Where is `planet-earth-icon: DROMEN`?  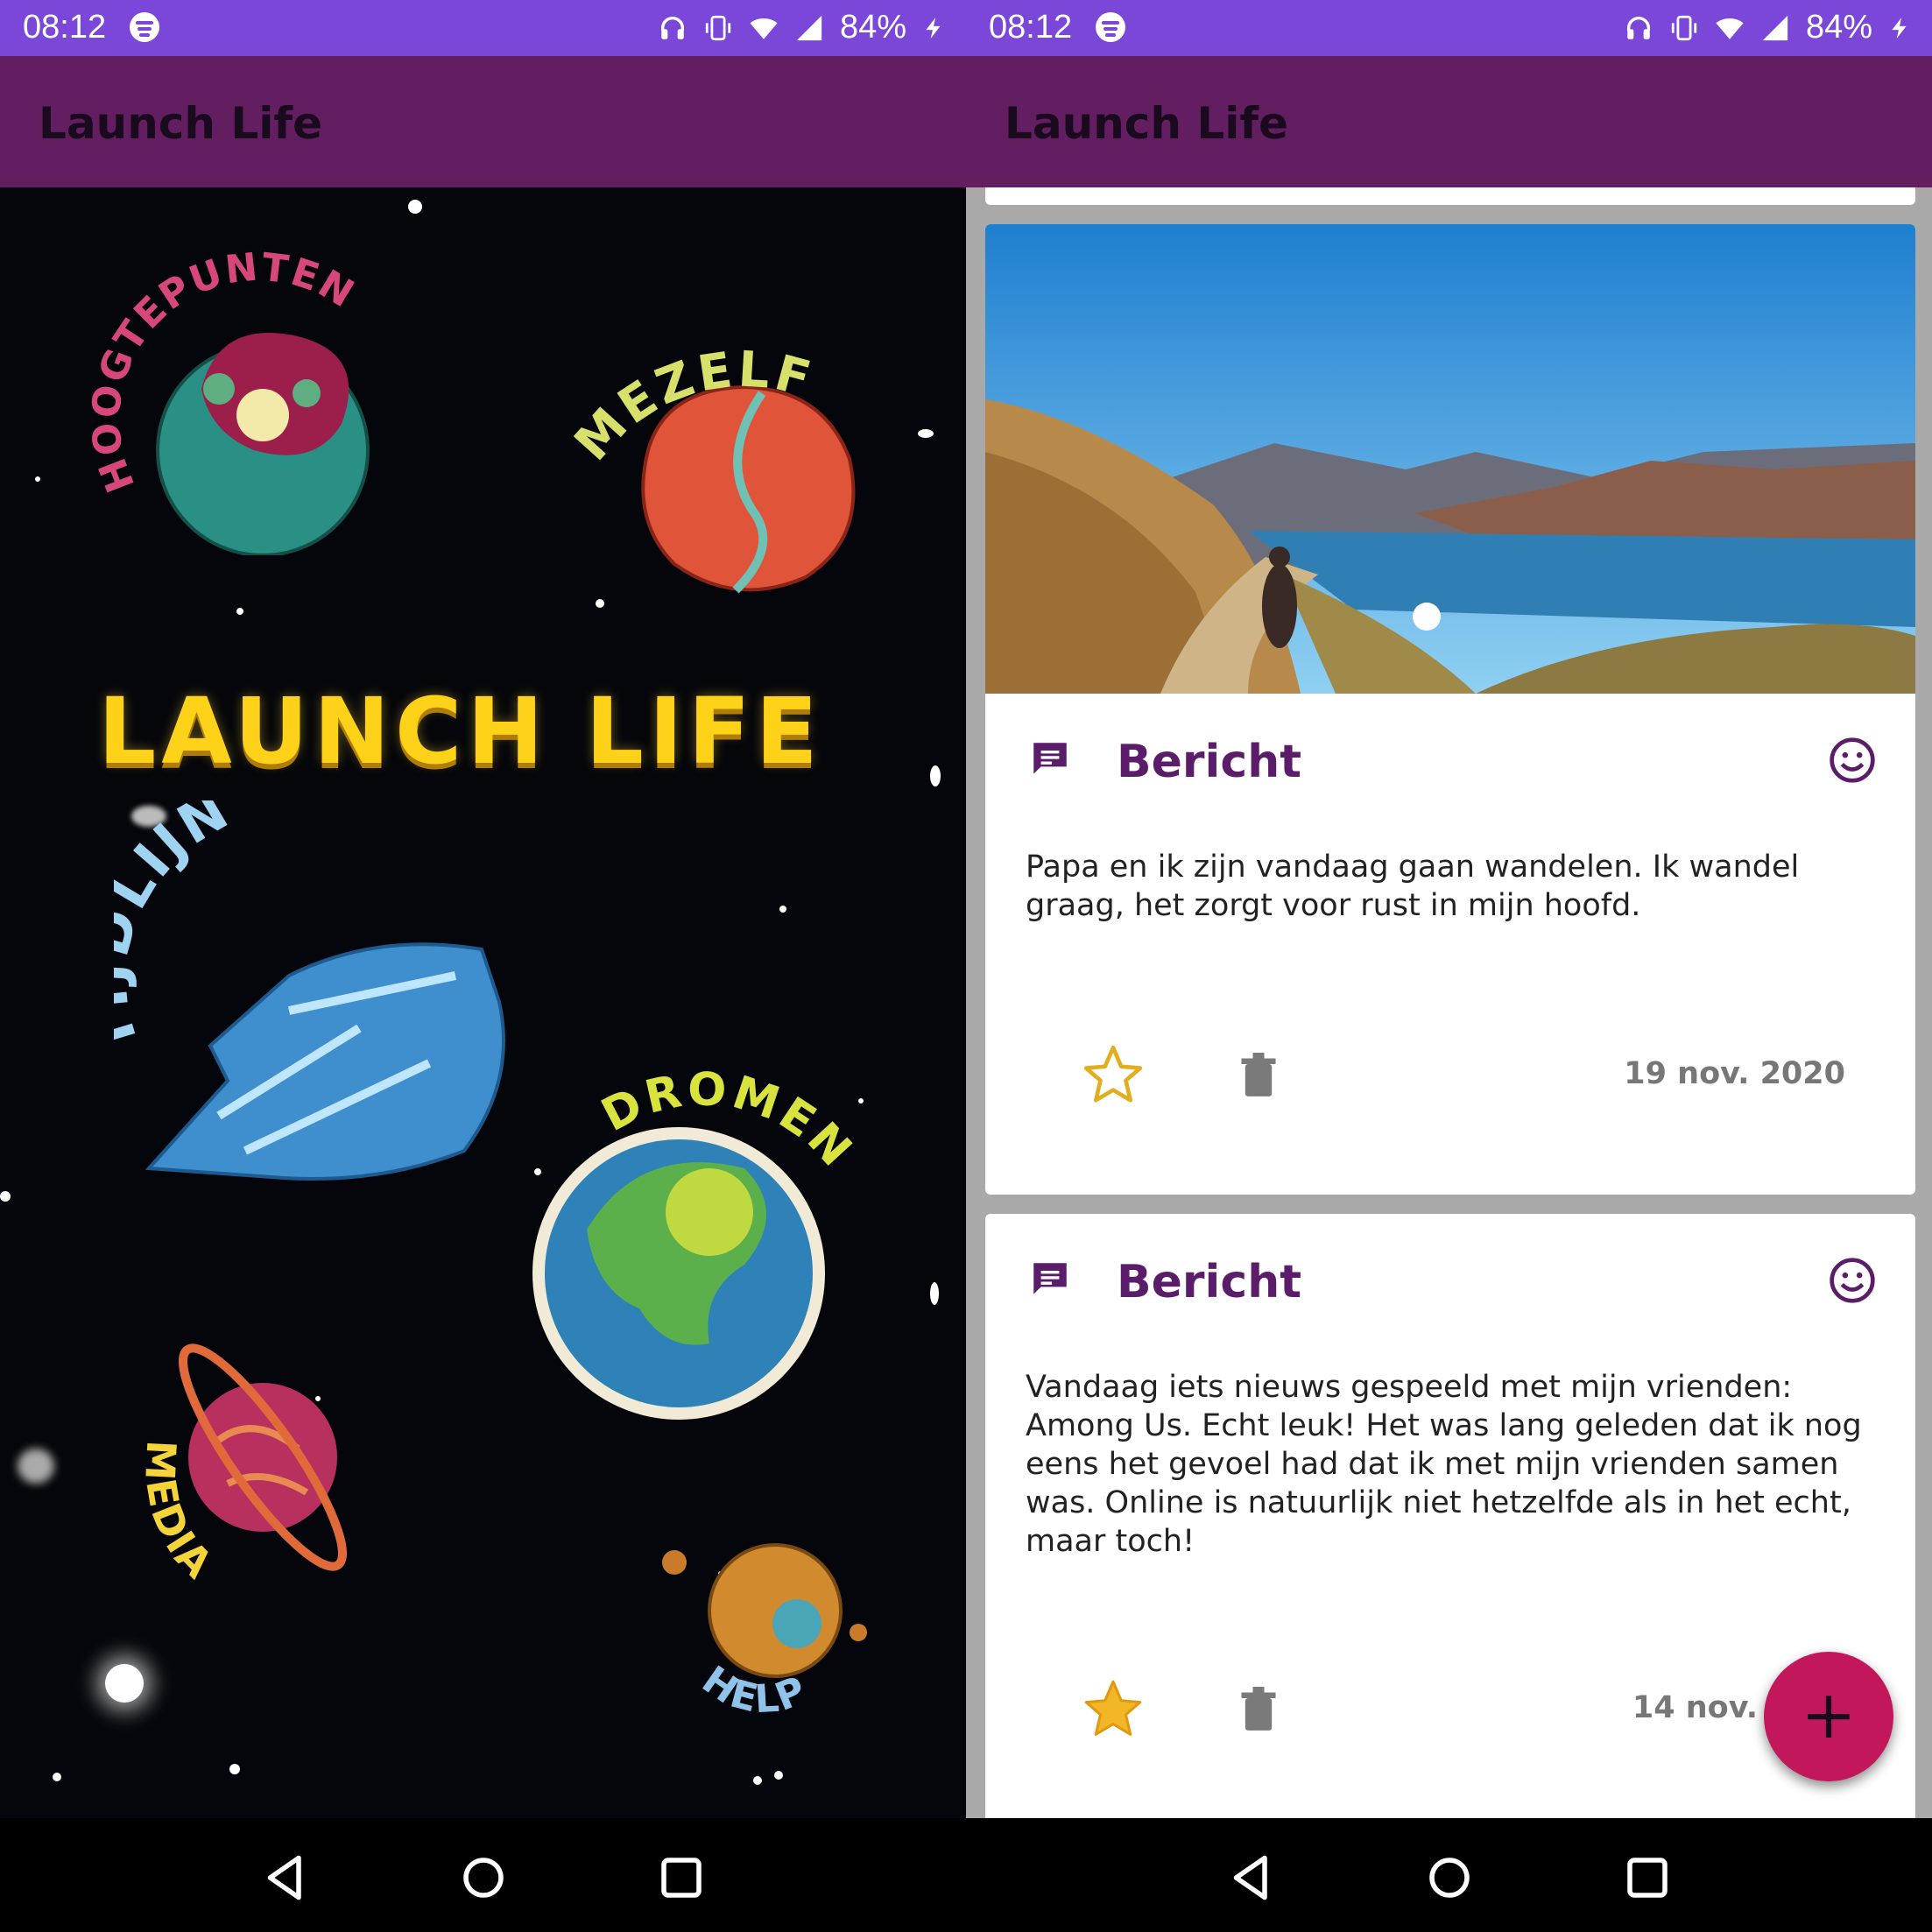 planet-earth-icon: DROMEN is located at coordinates (696, 1241).